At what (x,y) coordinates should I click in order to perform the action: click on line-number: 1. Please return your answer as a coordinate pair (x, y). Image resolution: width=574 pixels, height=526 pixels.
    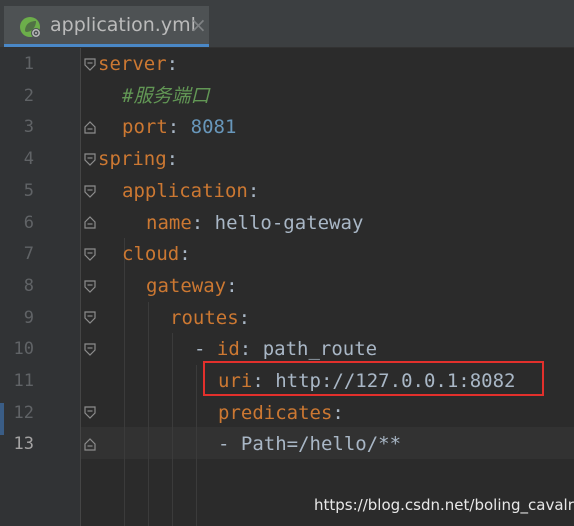
    Looking at the image, I should click on (28, 64).